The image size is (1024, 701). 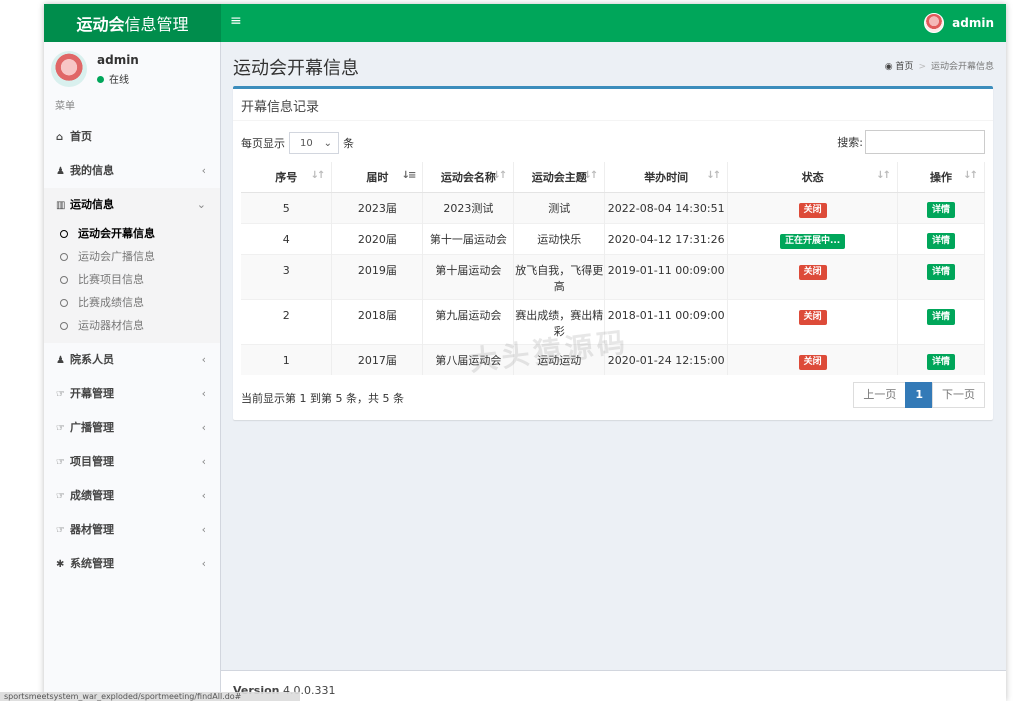 I want to click on cell-no: 1, so click(x=287, y=359).